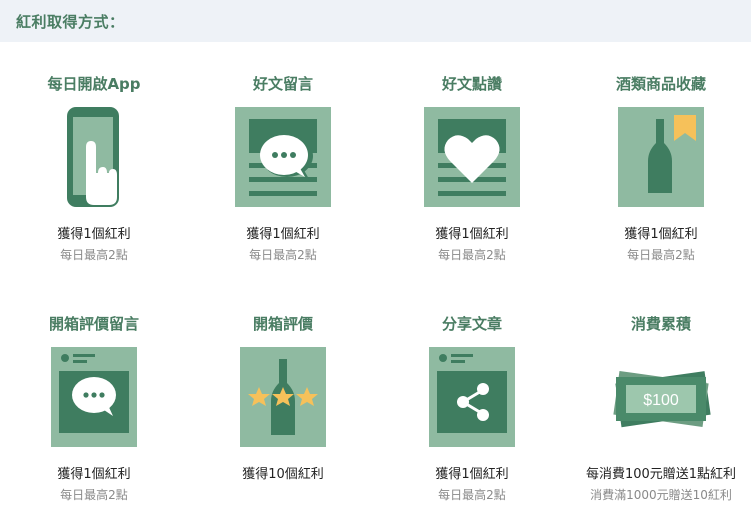 Image resolution: width=751 pixels, height=519 pixels. I want to click on review-comment-icon, so click(94, 399).